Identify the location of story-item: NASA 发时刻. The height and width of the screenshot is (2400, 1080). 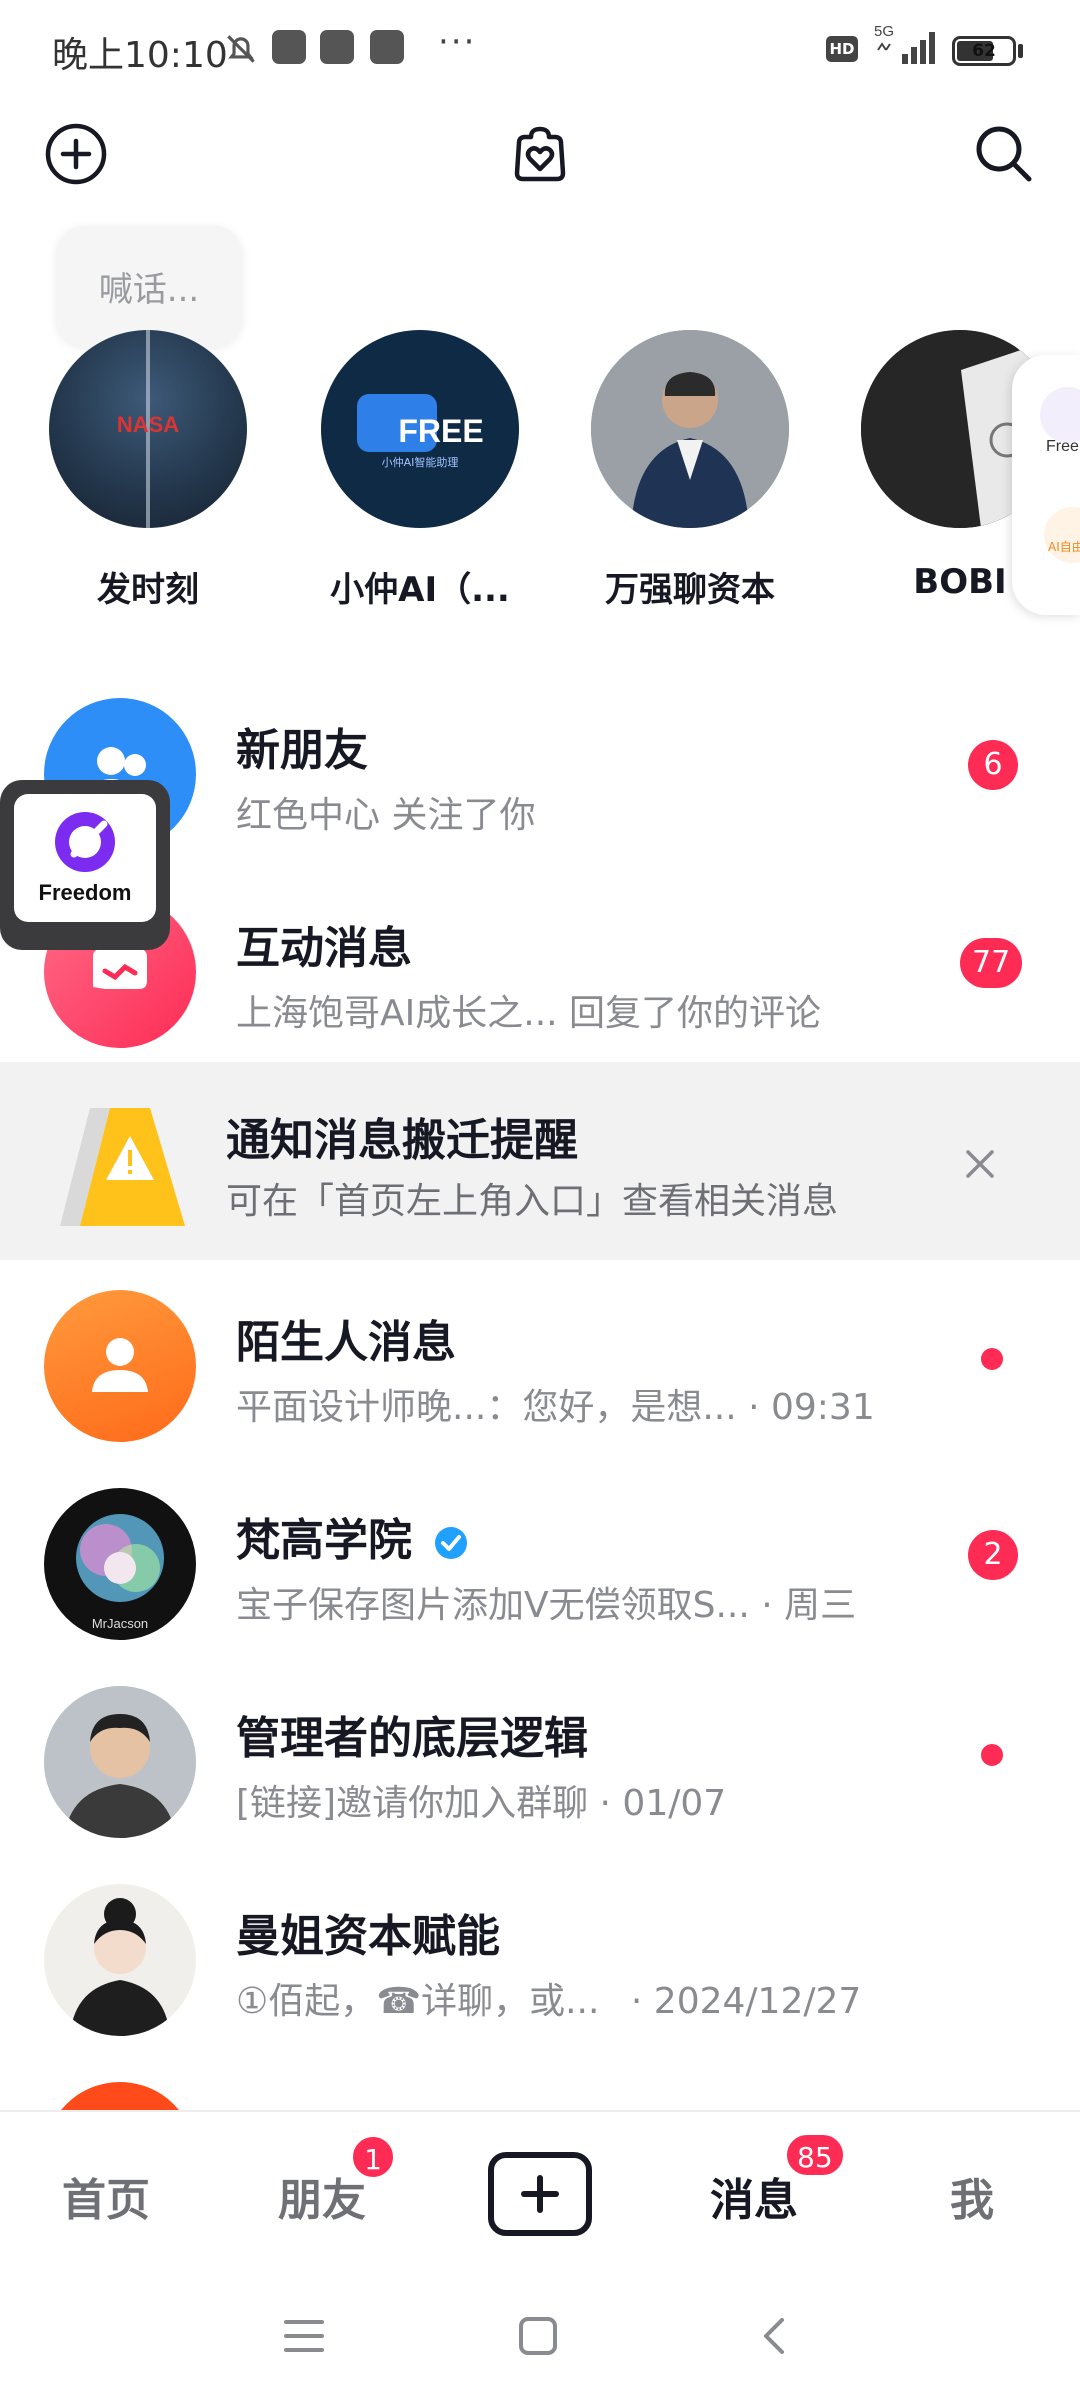
(148, 470).